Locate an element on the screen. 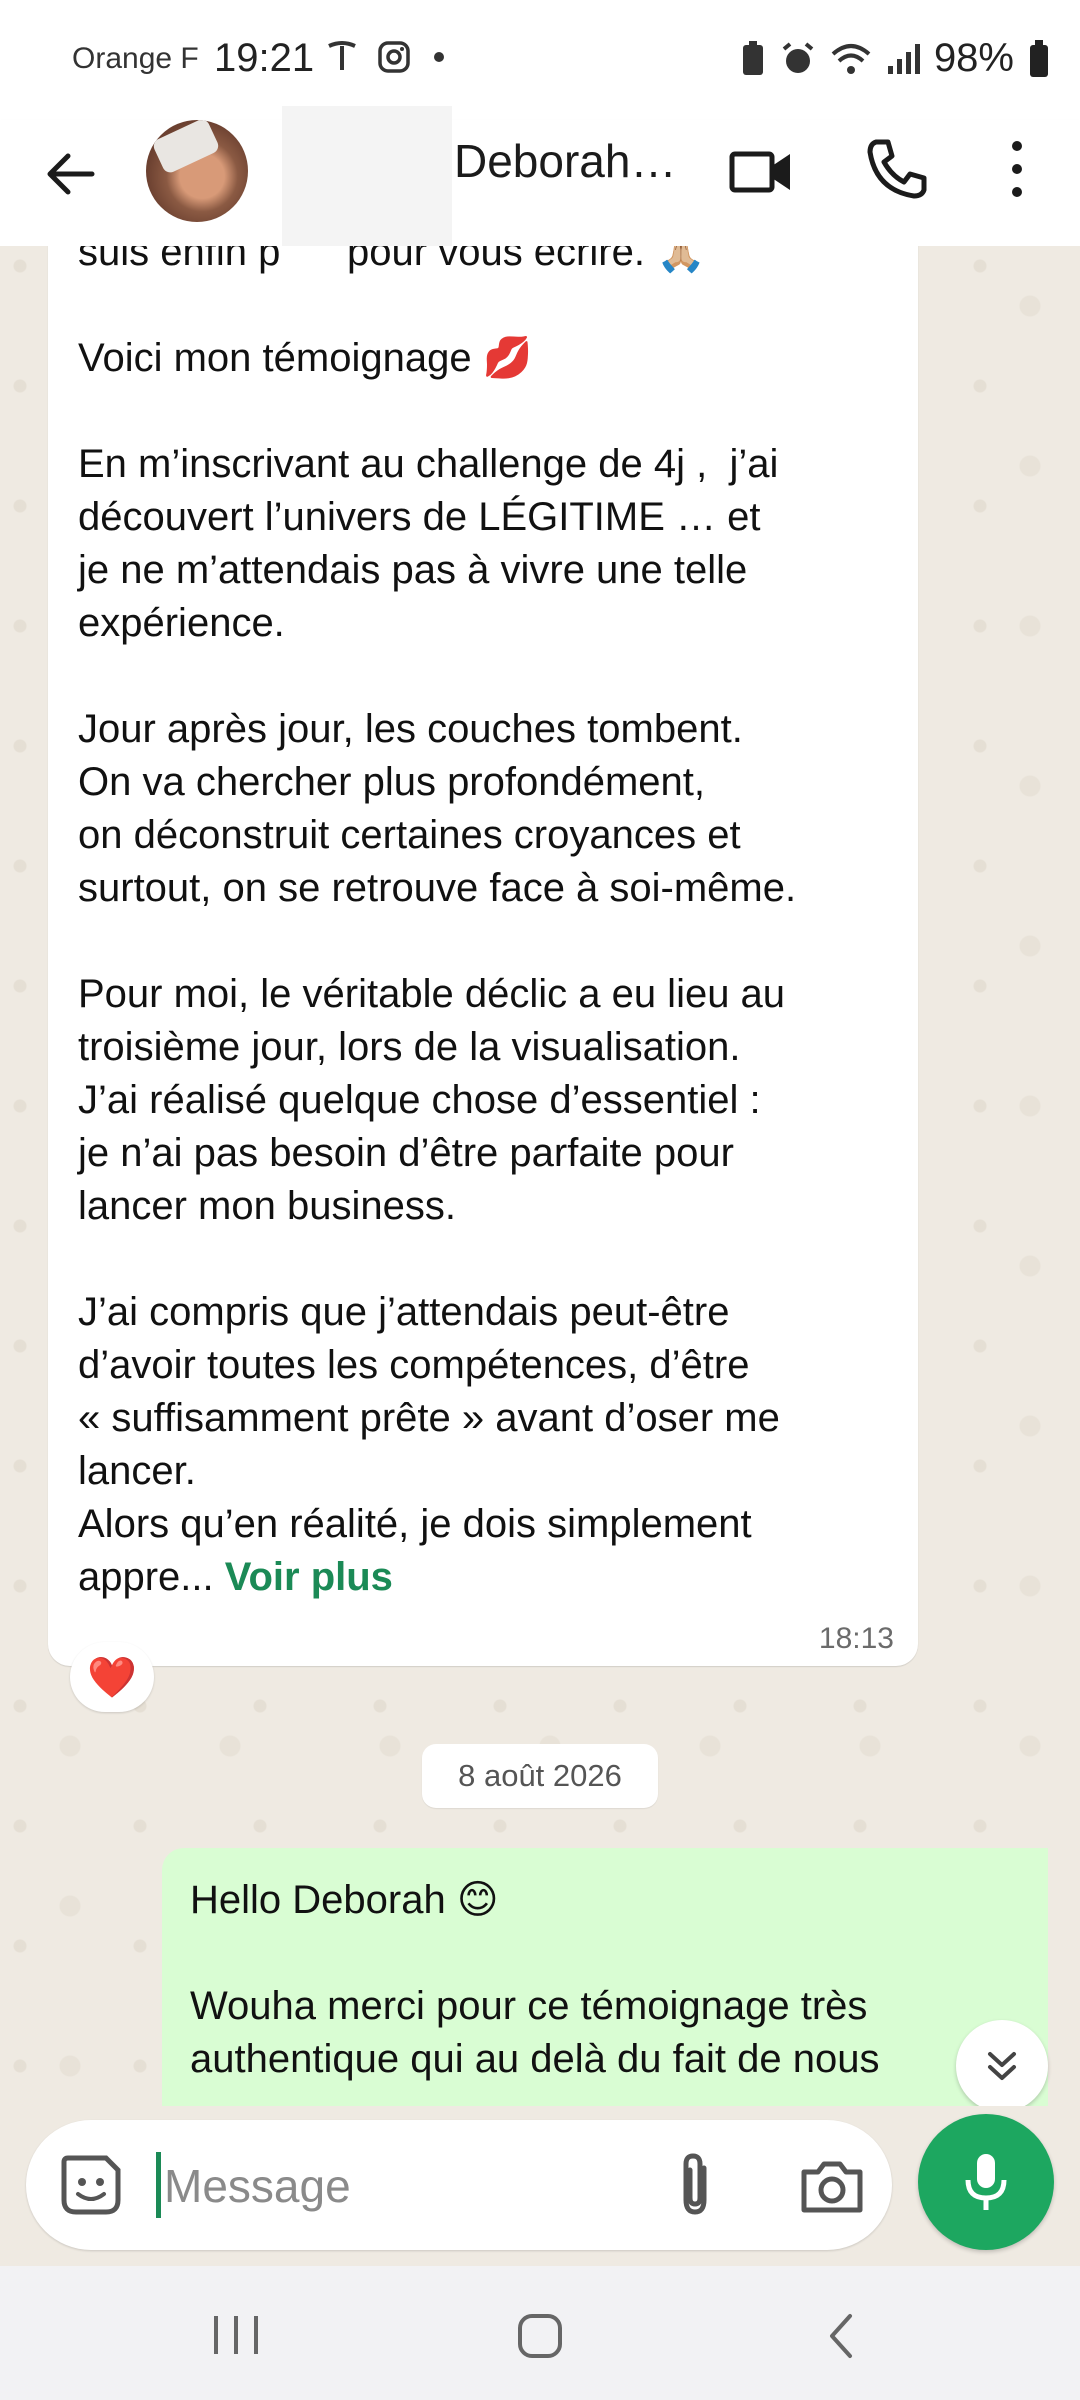 This screenshot has width=1080, height=2400. scroll-to-bottom-button is located at coordinates (1002, 2066).